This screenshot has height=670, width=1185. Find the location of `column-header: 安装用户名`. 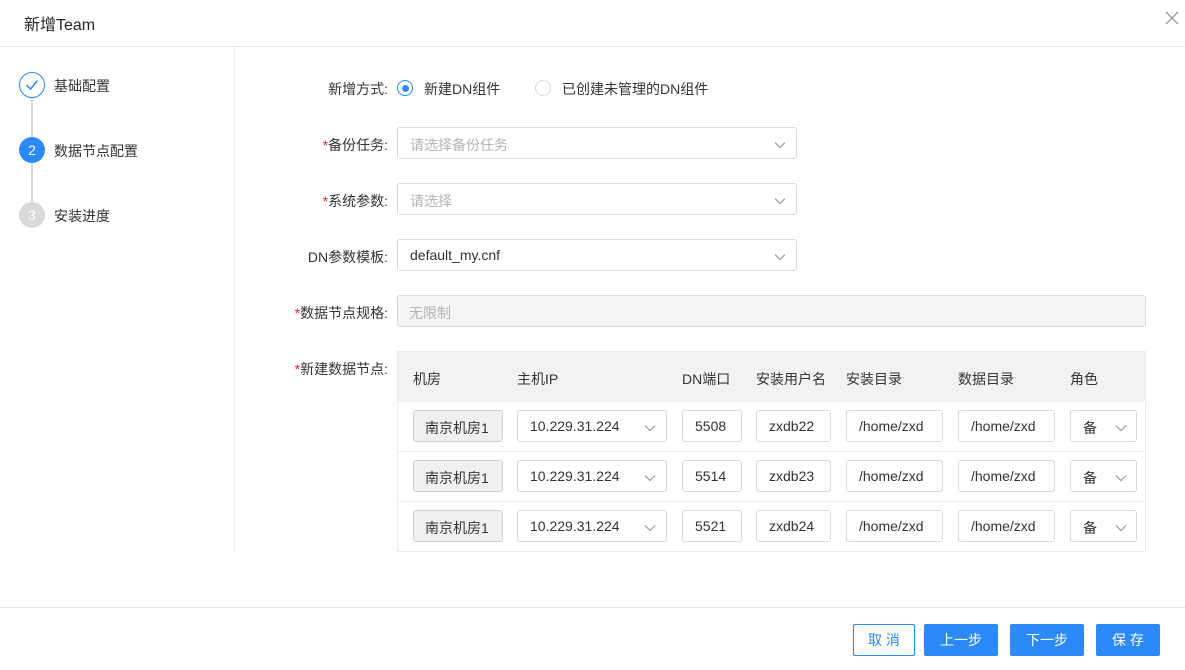

column-header: 安装用户名 is located at coordinates (791, 379).